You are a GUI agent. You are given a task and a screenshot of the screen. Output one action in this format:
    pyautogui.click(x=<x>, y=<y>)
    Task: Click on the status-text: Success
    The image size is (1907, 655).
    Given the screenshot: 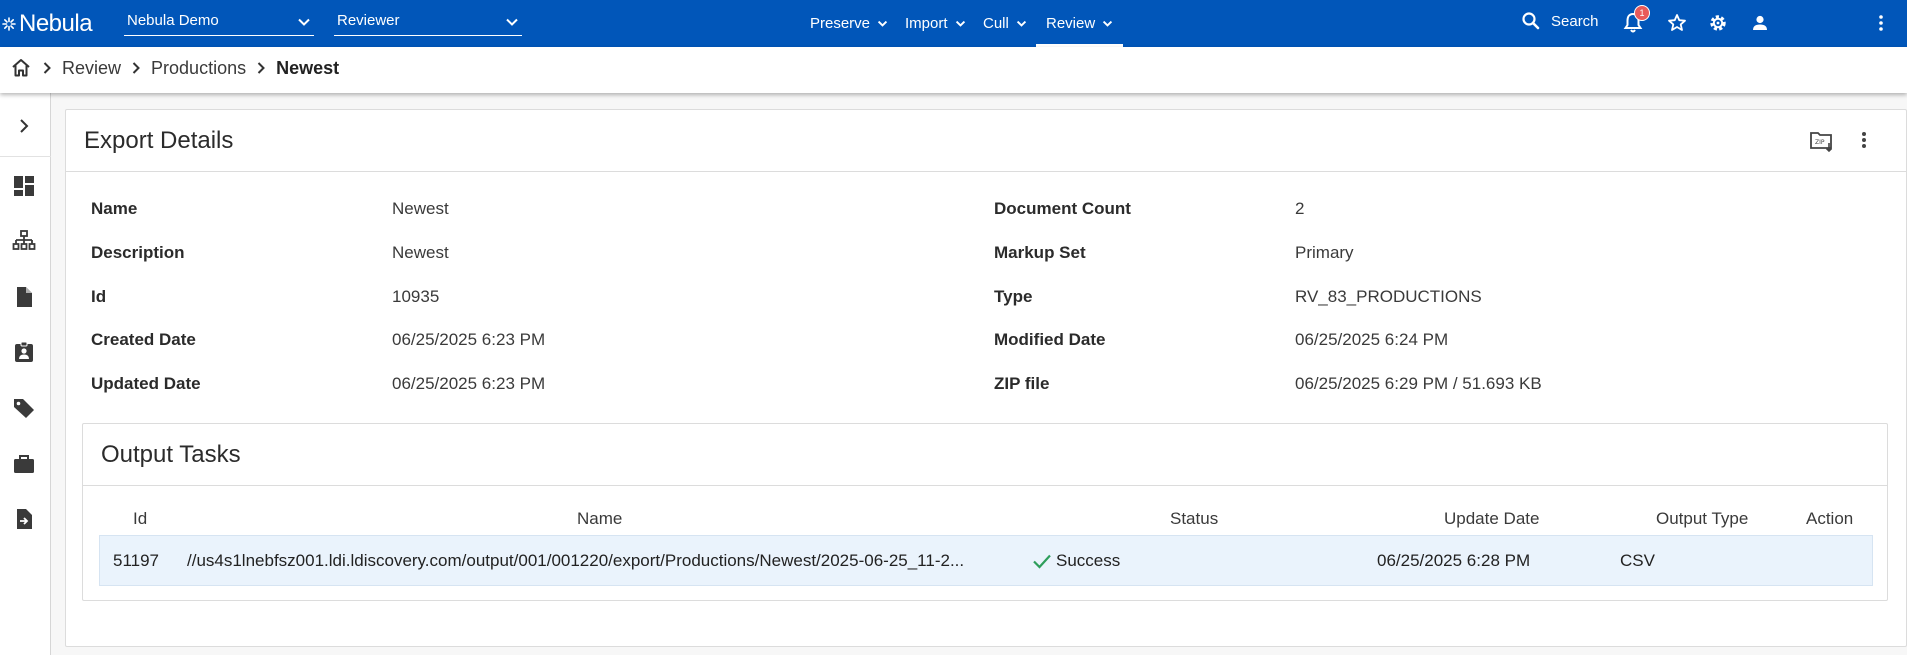 What is the action you would take?
    pyautogui.click(x=1088, y=560)
    